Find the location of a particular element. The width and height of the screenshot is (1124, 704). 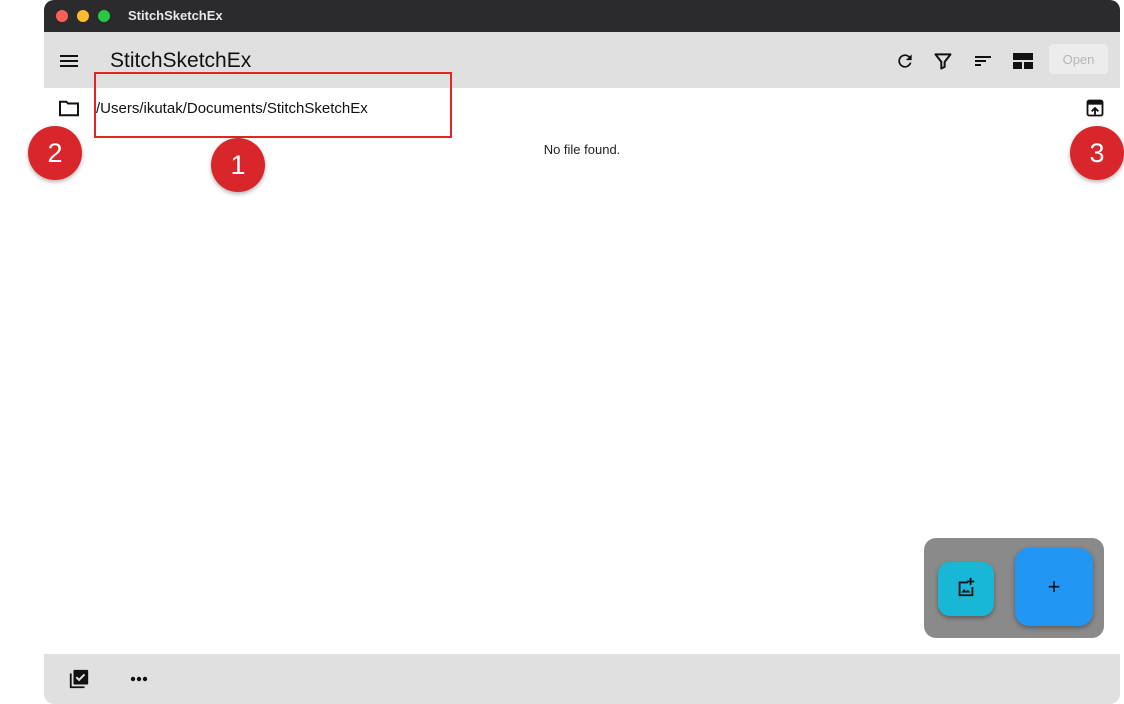

close-window-button is located at coordinates (62, 16).